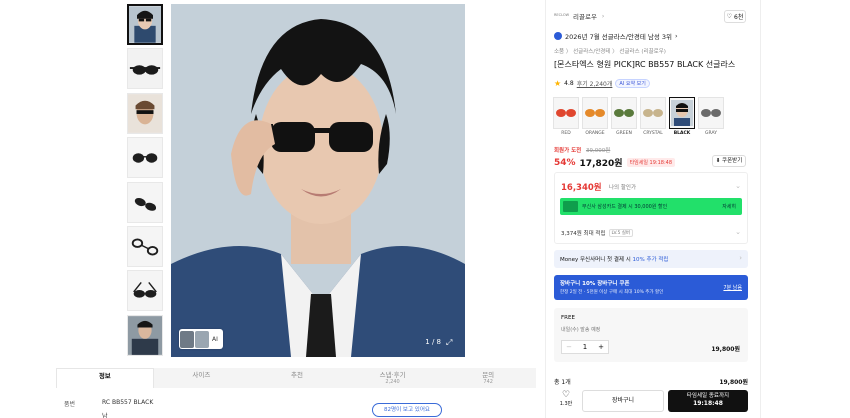 The height and width of the screenshot is (418, 850). I want to click on product-title: [몬스타엑스 형원 PICK]RC BB557 BLACK 선글라스, so click(645, 64).